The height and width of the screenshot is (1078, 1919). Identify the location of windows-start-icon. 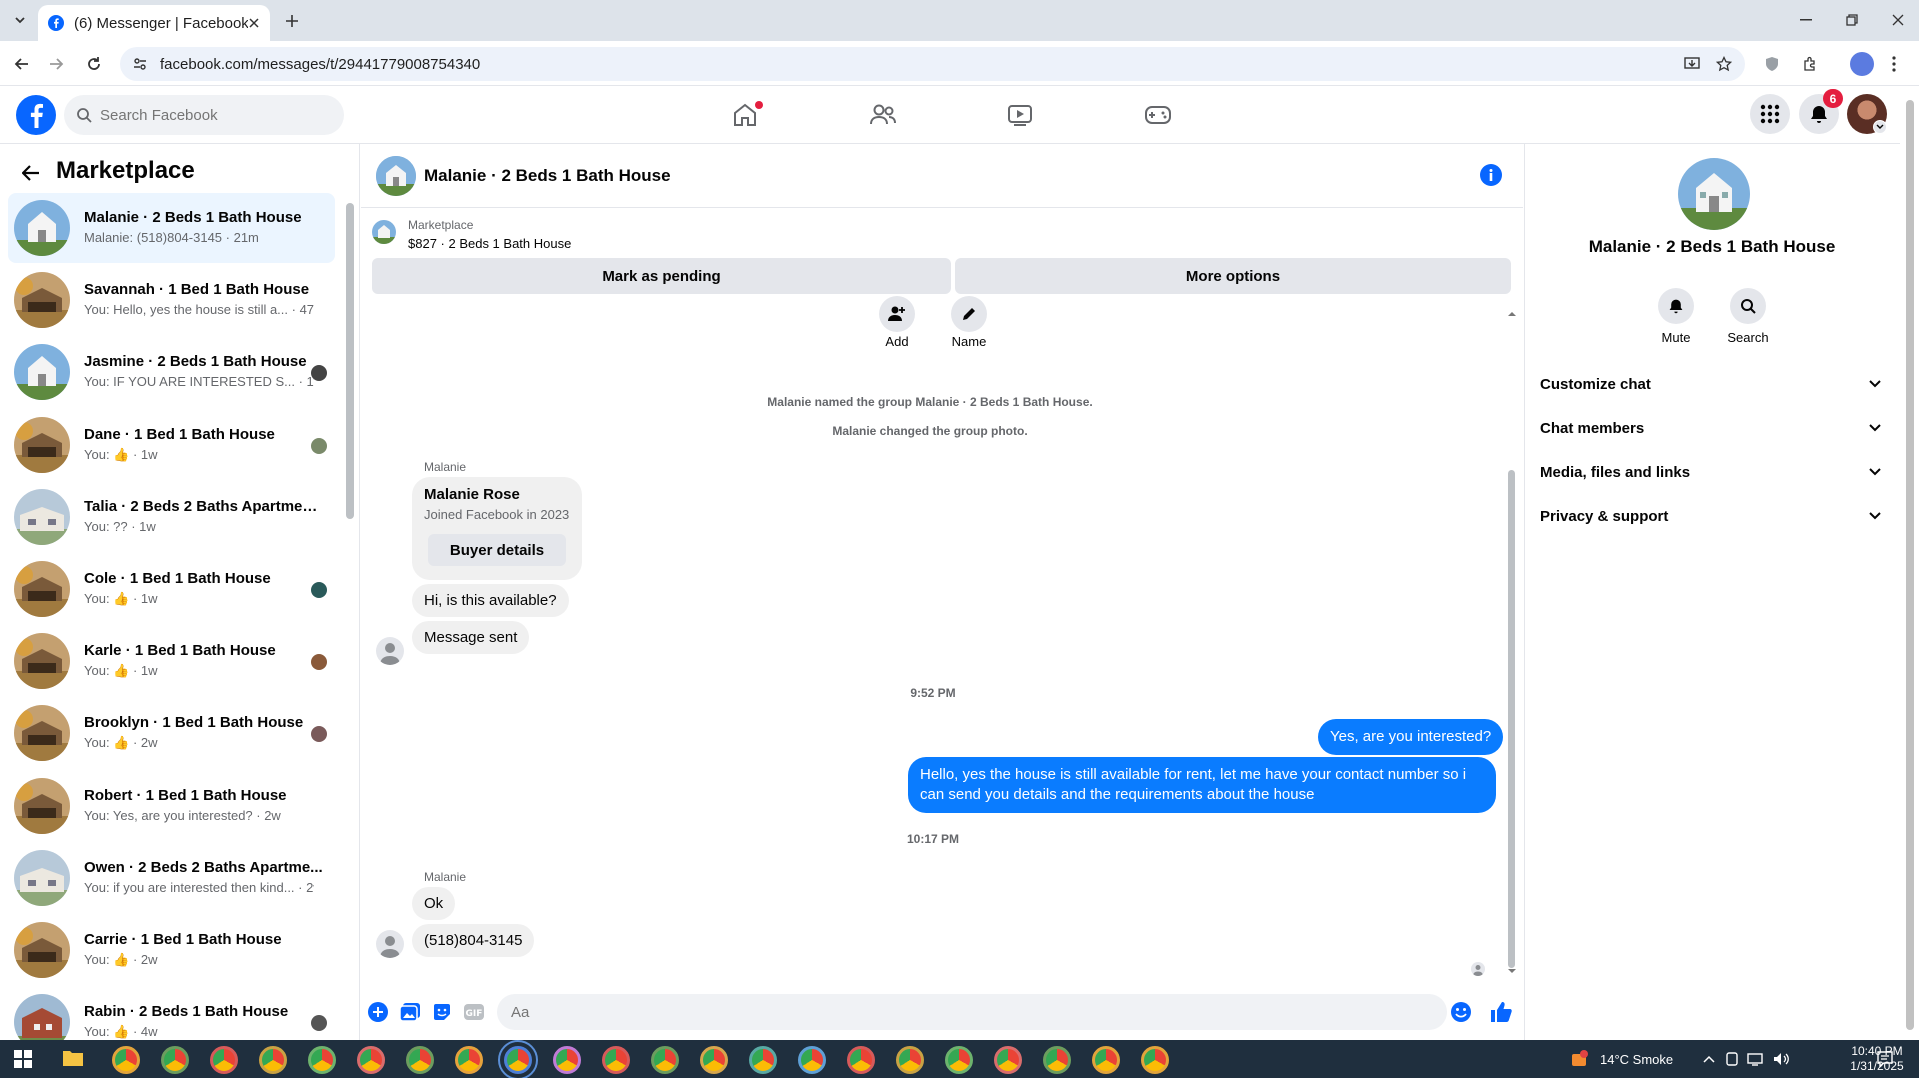
(23, 1059).